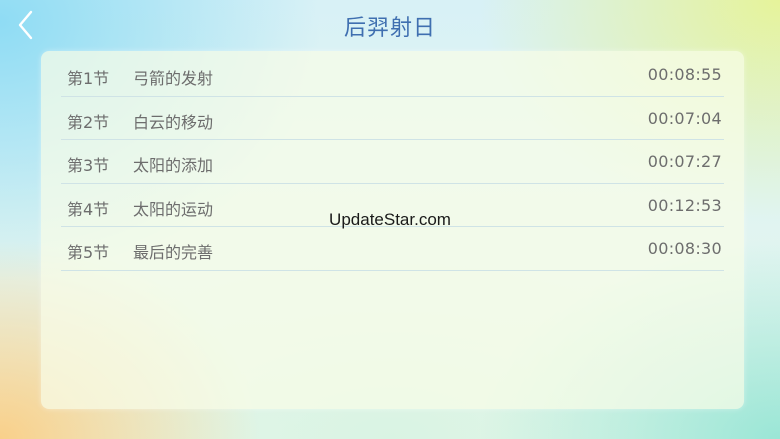 The image size is (780, 439). I want to click on section-row-5: 第5节 最后的完善 00:08:30, so click(392, 249).